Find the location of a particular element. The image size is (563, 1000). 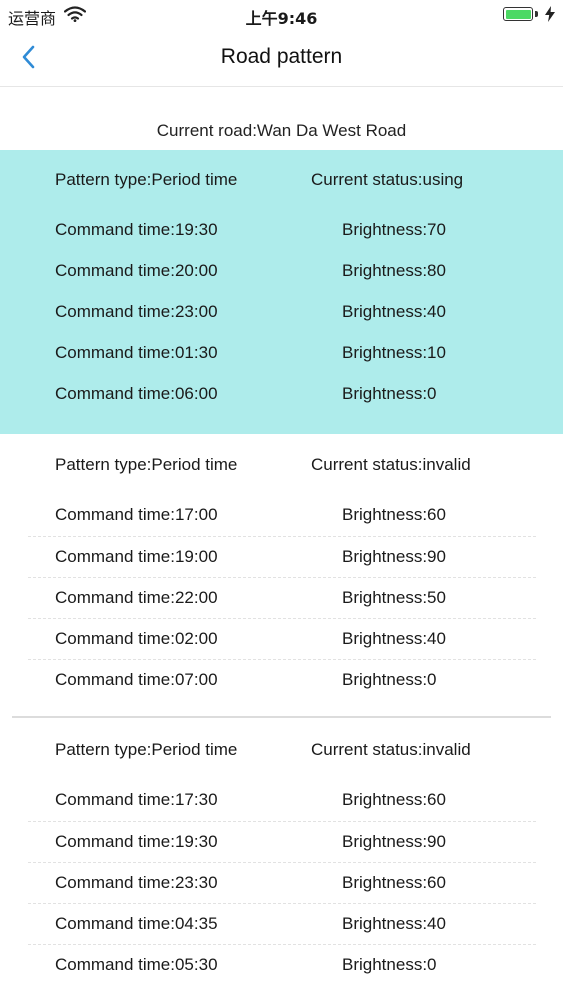

command-row: Command time:07:00 Brightness:0 is located at coordinates (282, 680).